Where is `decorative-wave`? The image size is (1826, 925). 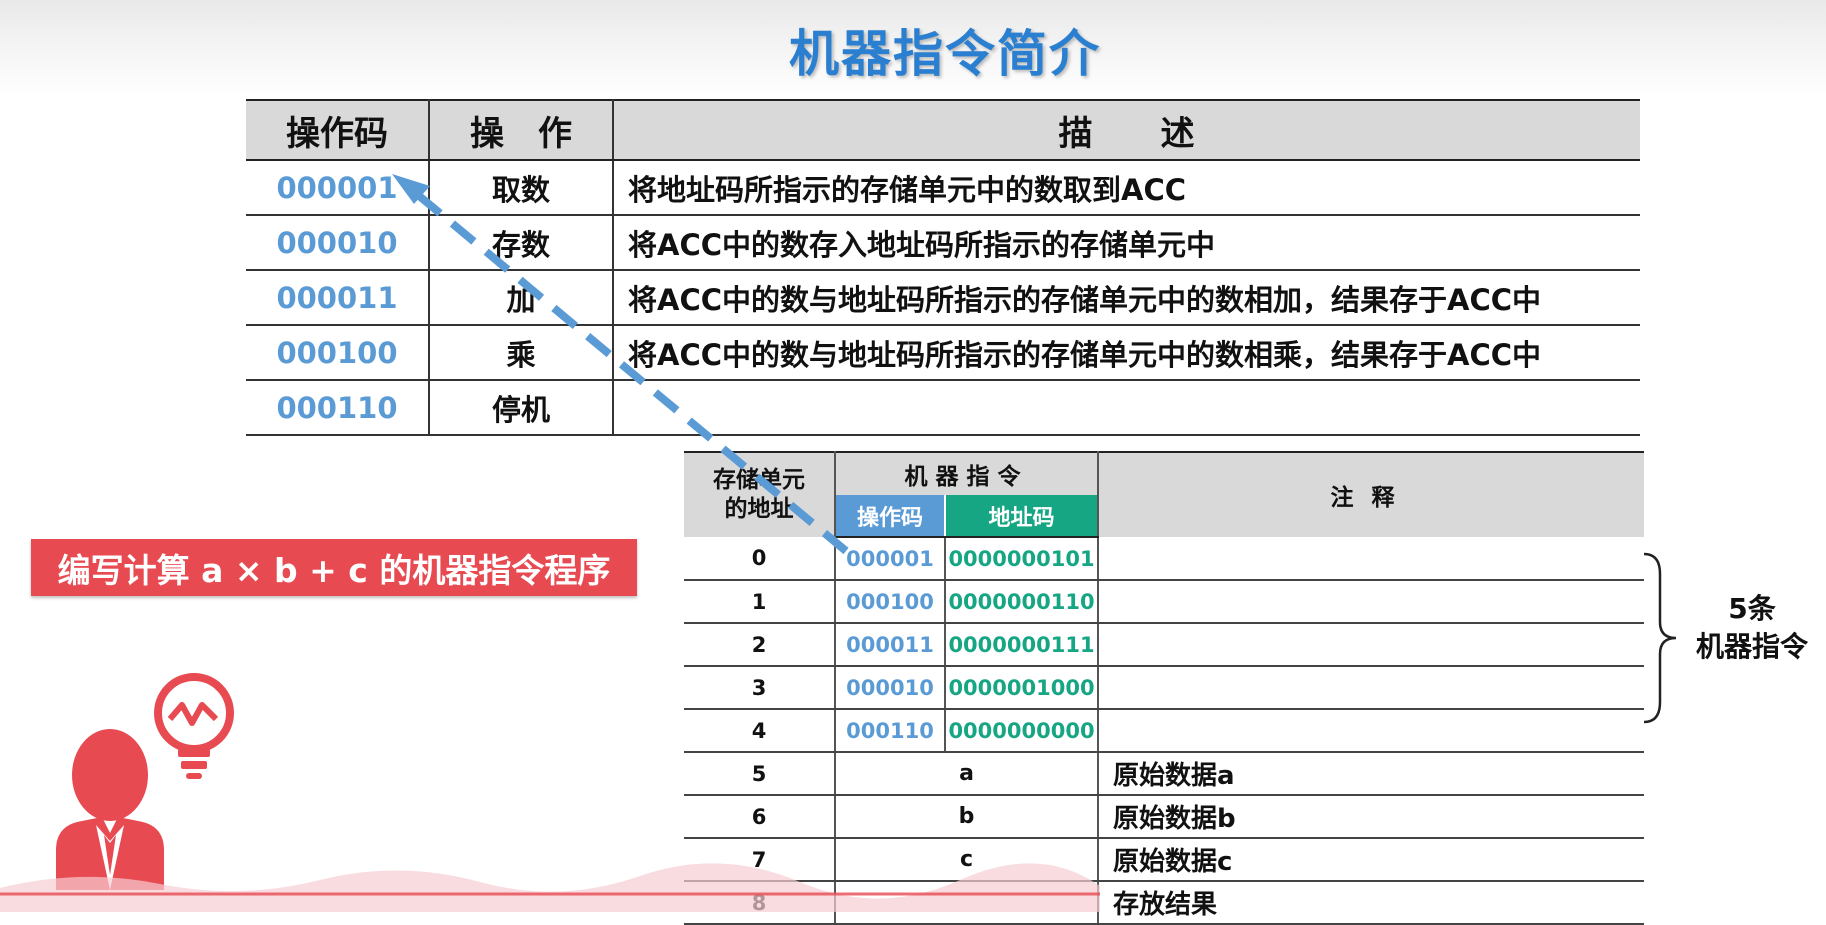
decorative-wave is located at coordinates (550, 887).